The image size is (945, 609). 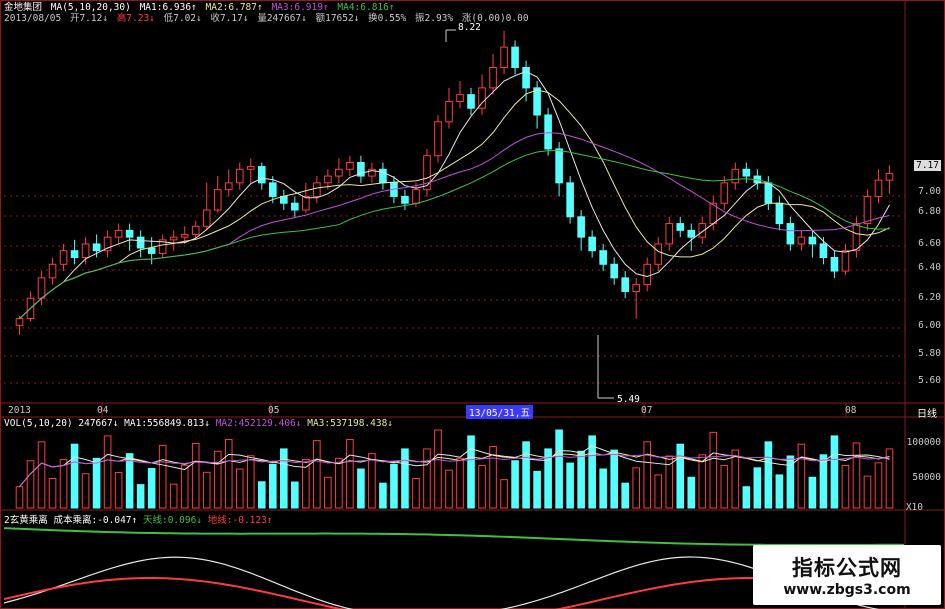 I want to click on price-tick: 6.20, so click(x=929, y=297).